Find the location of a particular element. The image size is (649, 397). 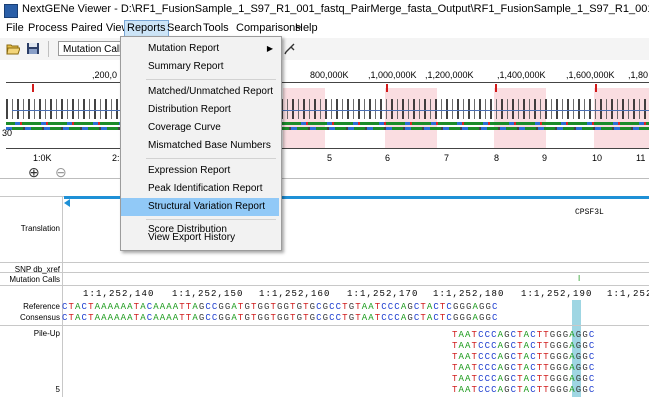

menu-item-label: Coverage Curve is located at coordinates (184, 127).